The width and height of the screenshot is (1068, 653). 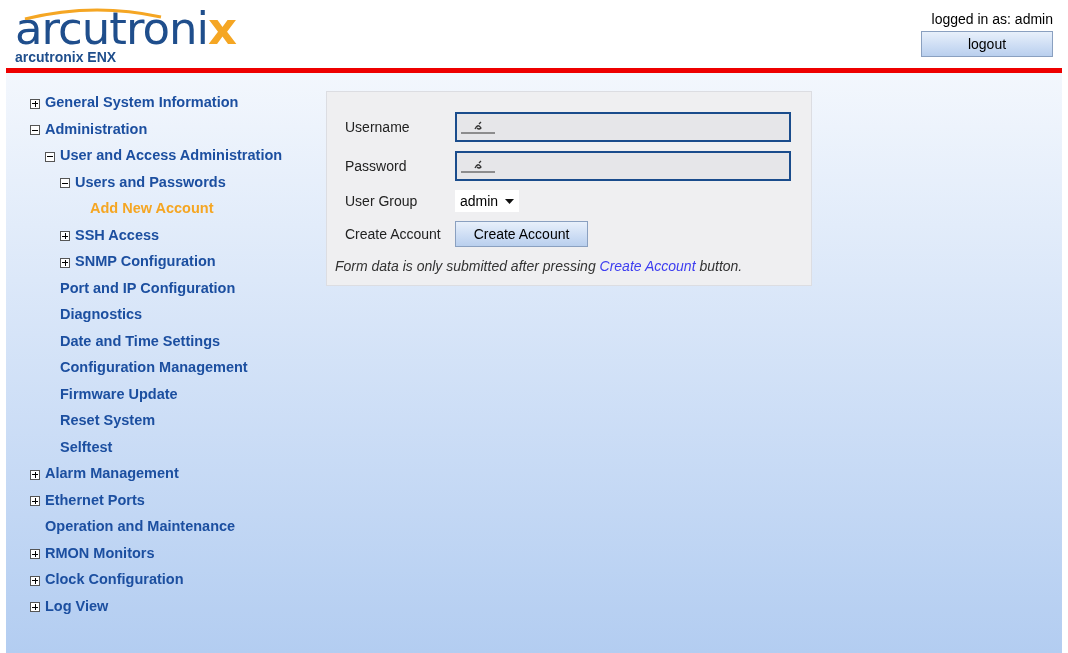 What do you see at coordinates (101, 315) in the screenshot?
I see `nav-item: Diagnostics` at bounding box center [101, 315].